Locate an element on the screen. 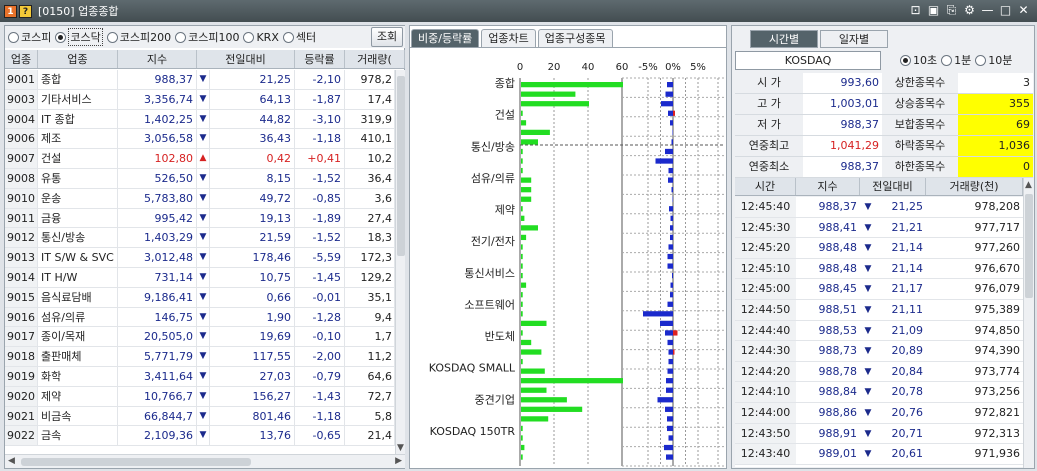 The height and width of the screenshot is (471, 1037). scroll-right-icon: ▶ is located at coordinates (398, 461).